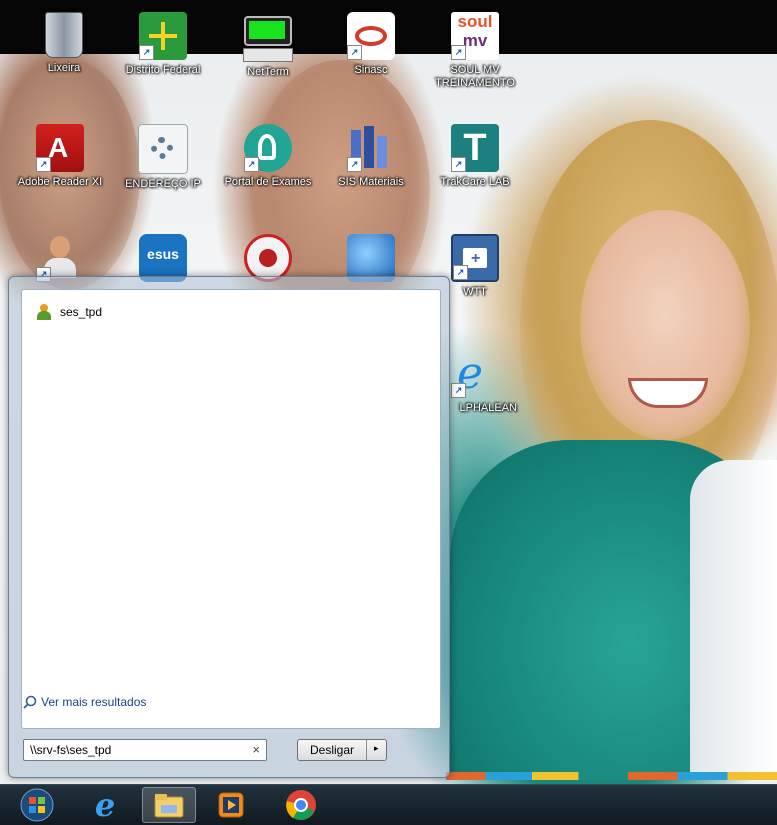  Describe the element at coordinates (268, 148) in the screenshot. I see `microscope-icon: ↗` at that location.